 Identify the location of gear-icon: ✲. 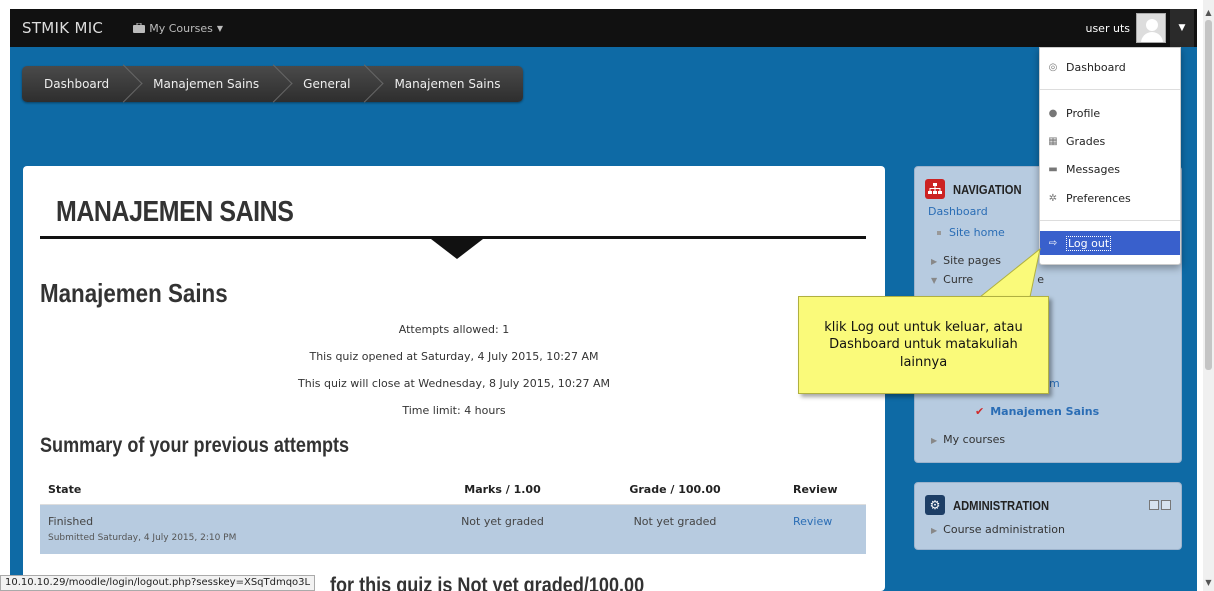
(1053, 198).